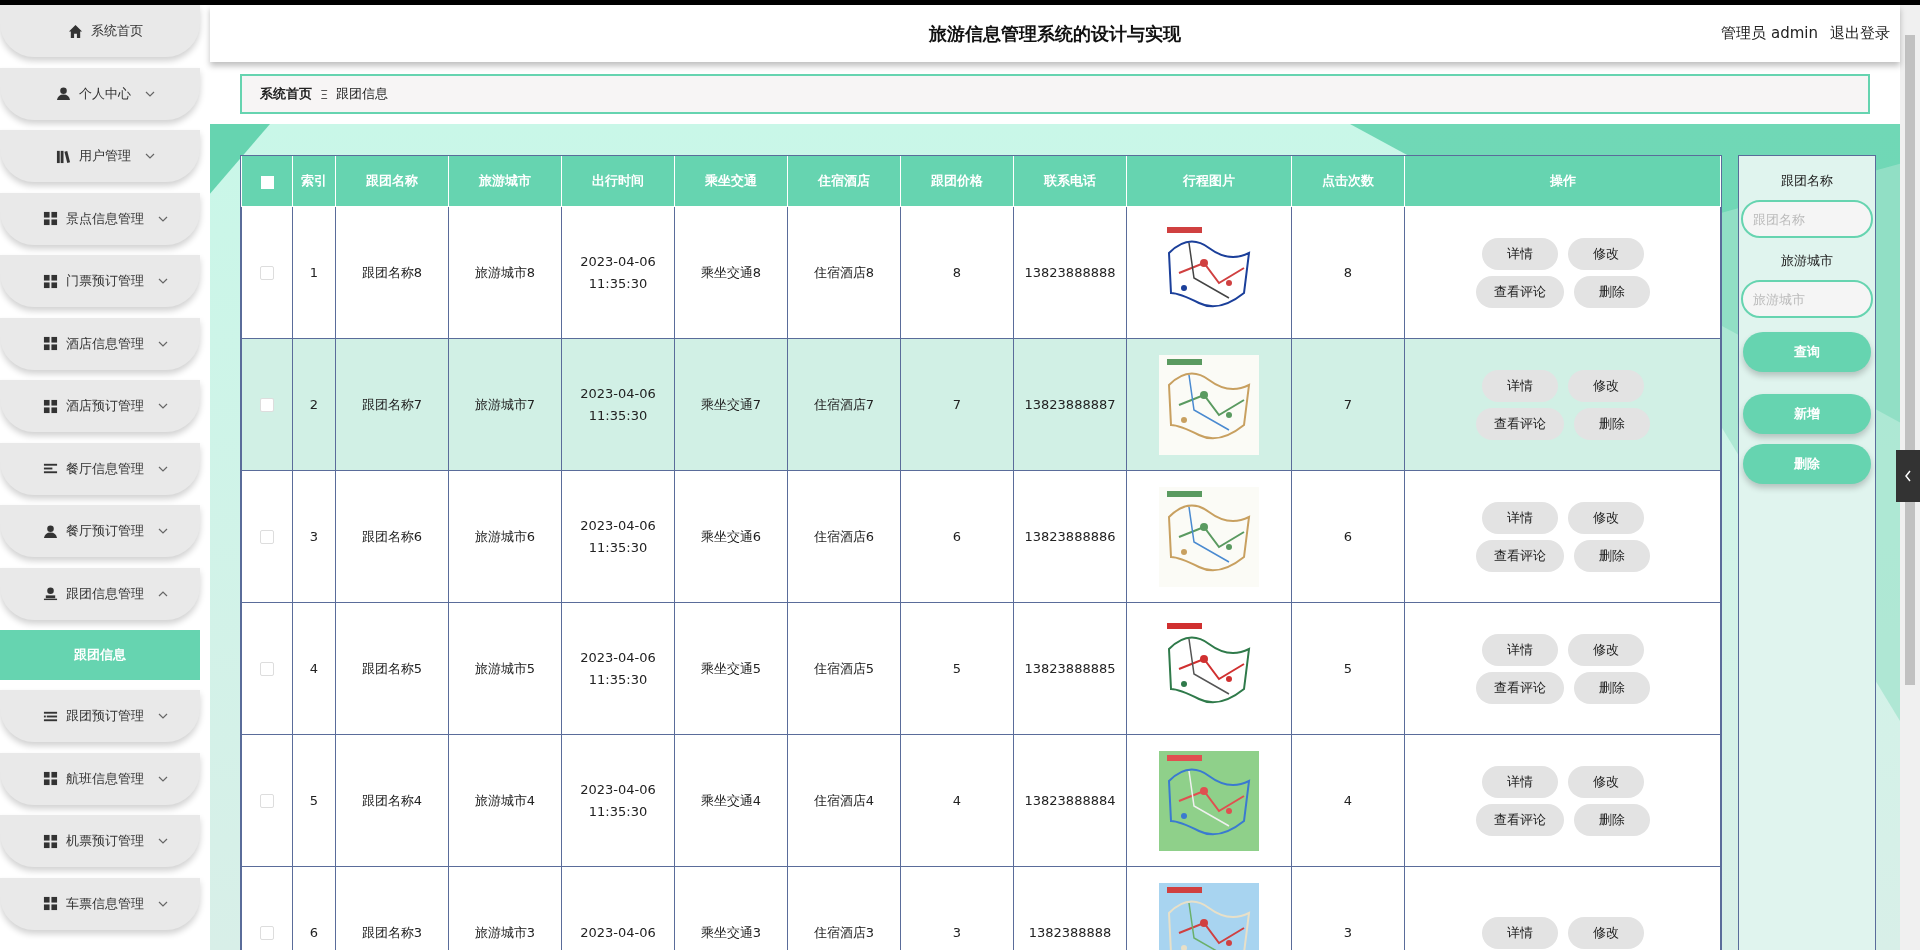 The width and height of the screenshot is (1920, 950). Describe the element at coordinates (100, 343) in the screenshot. I see `sidebar-item: 酒店信息管理` at that location.